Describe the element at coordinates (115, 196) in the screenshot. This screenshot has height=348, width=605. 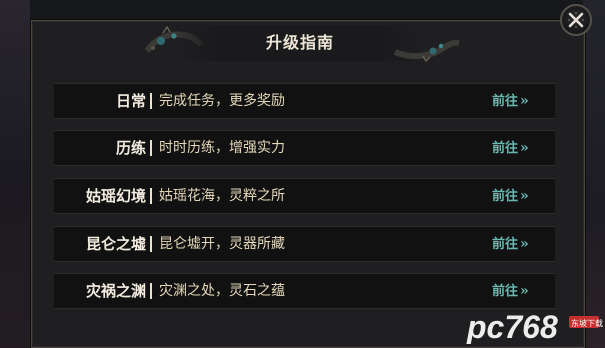
I see `row-name: 姑瑶幻境` at that location.